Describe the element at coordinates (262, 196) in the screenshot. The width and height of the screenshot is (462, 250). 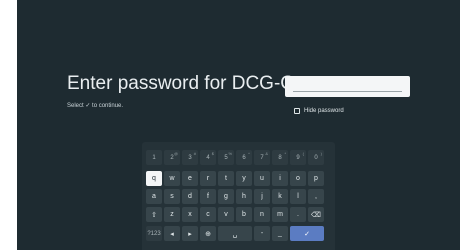
I see `key-j: j` at that location.